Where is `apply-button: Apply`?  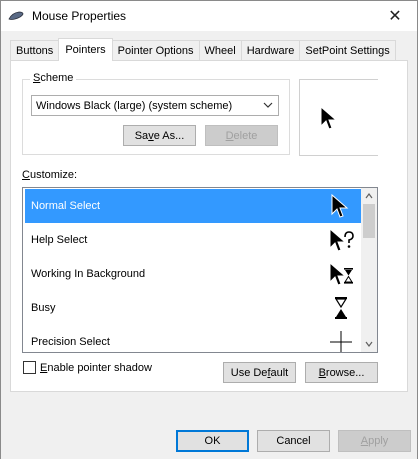
apply-button: Apply is located at coordinates (374, 441).